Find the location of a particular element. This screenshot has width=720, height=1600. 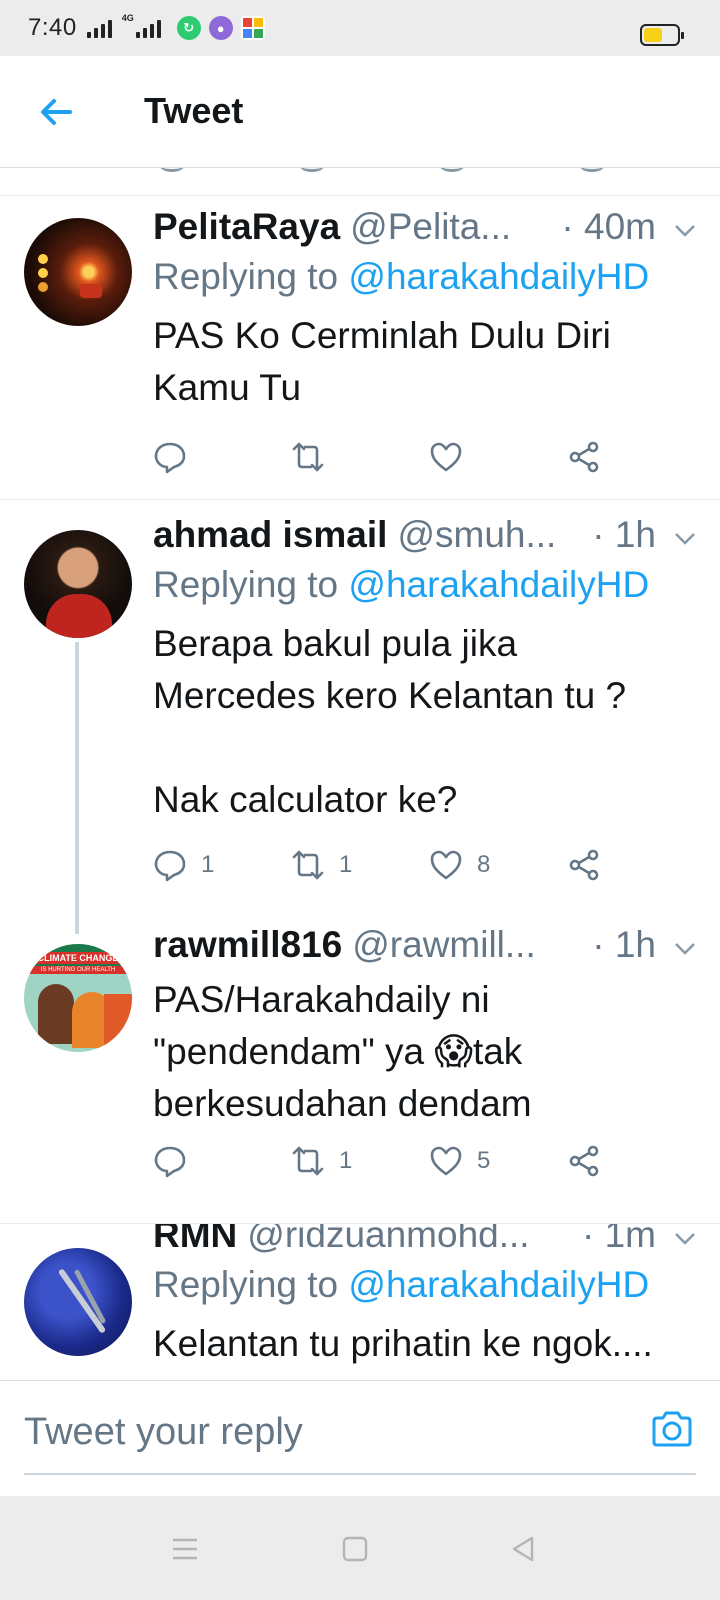

like-button: 8 is located at coordinates (459, 865).